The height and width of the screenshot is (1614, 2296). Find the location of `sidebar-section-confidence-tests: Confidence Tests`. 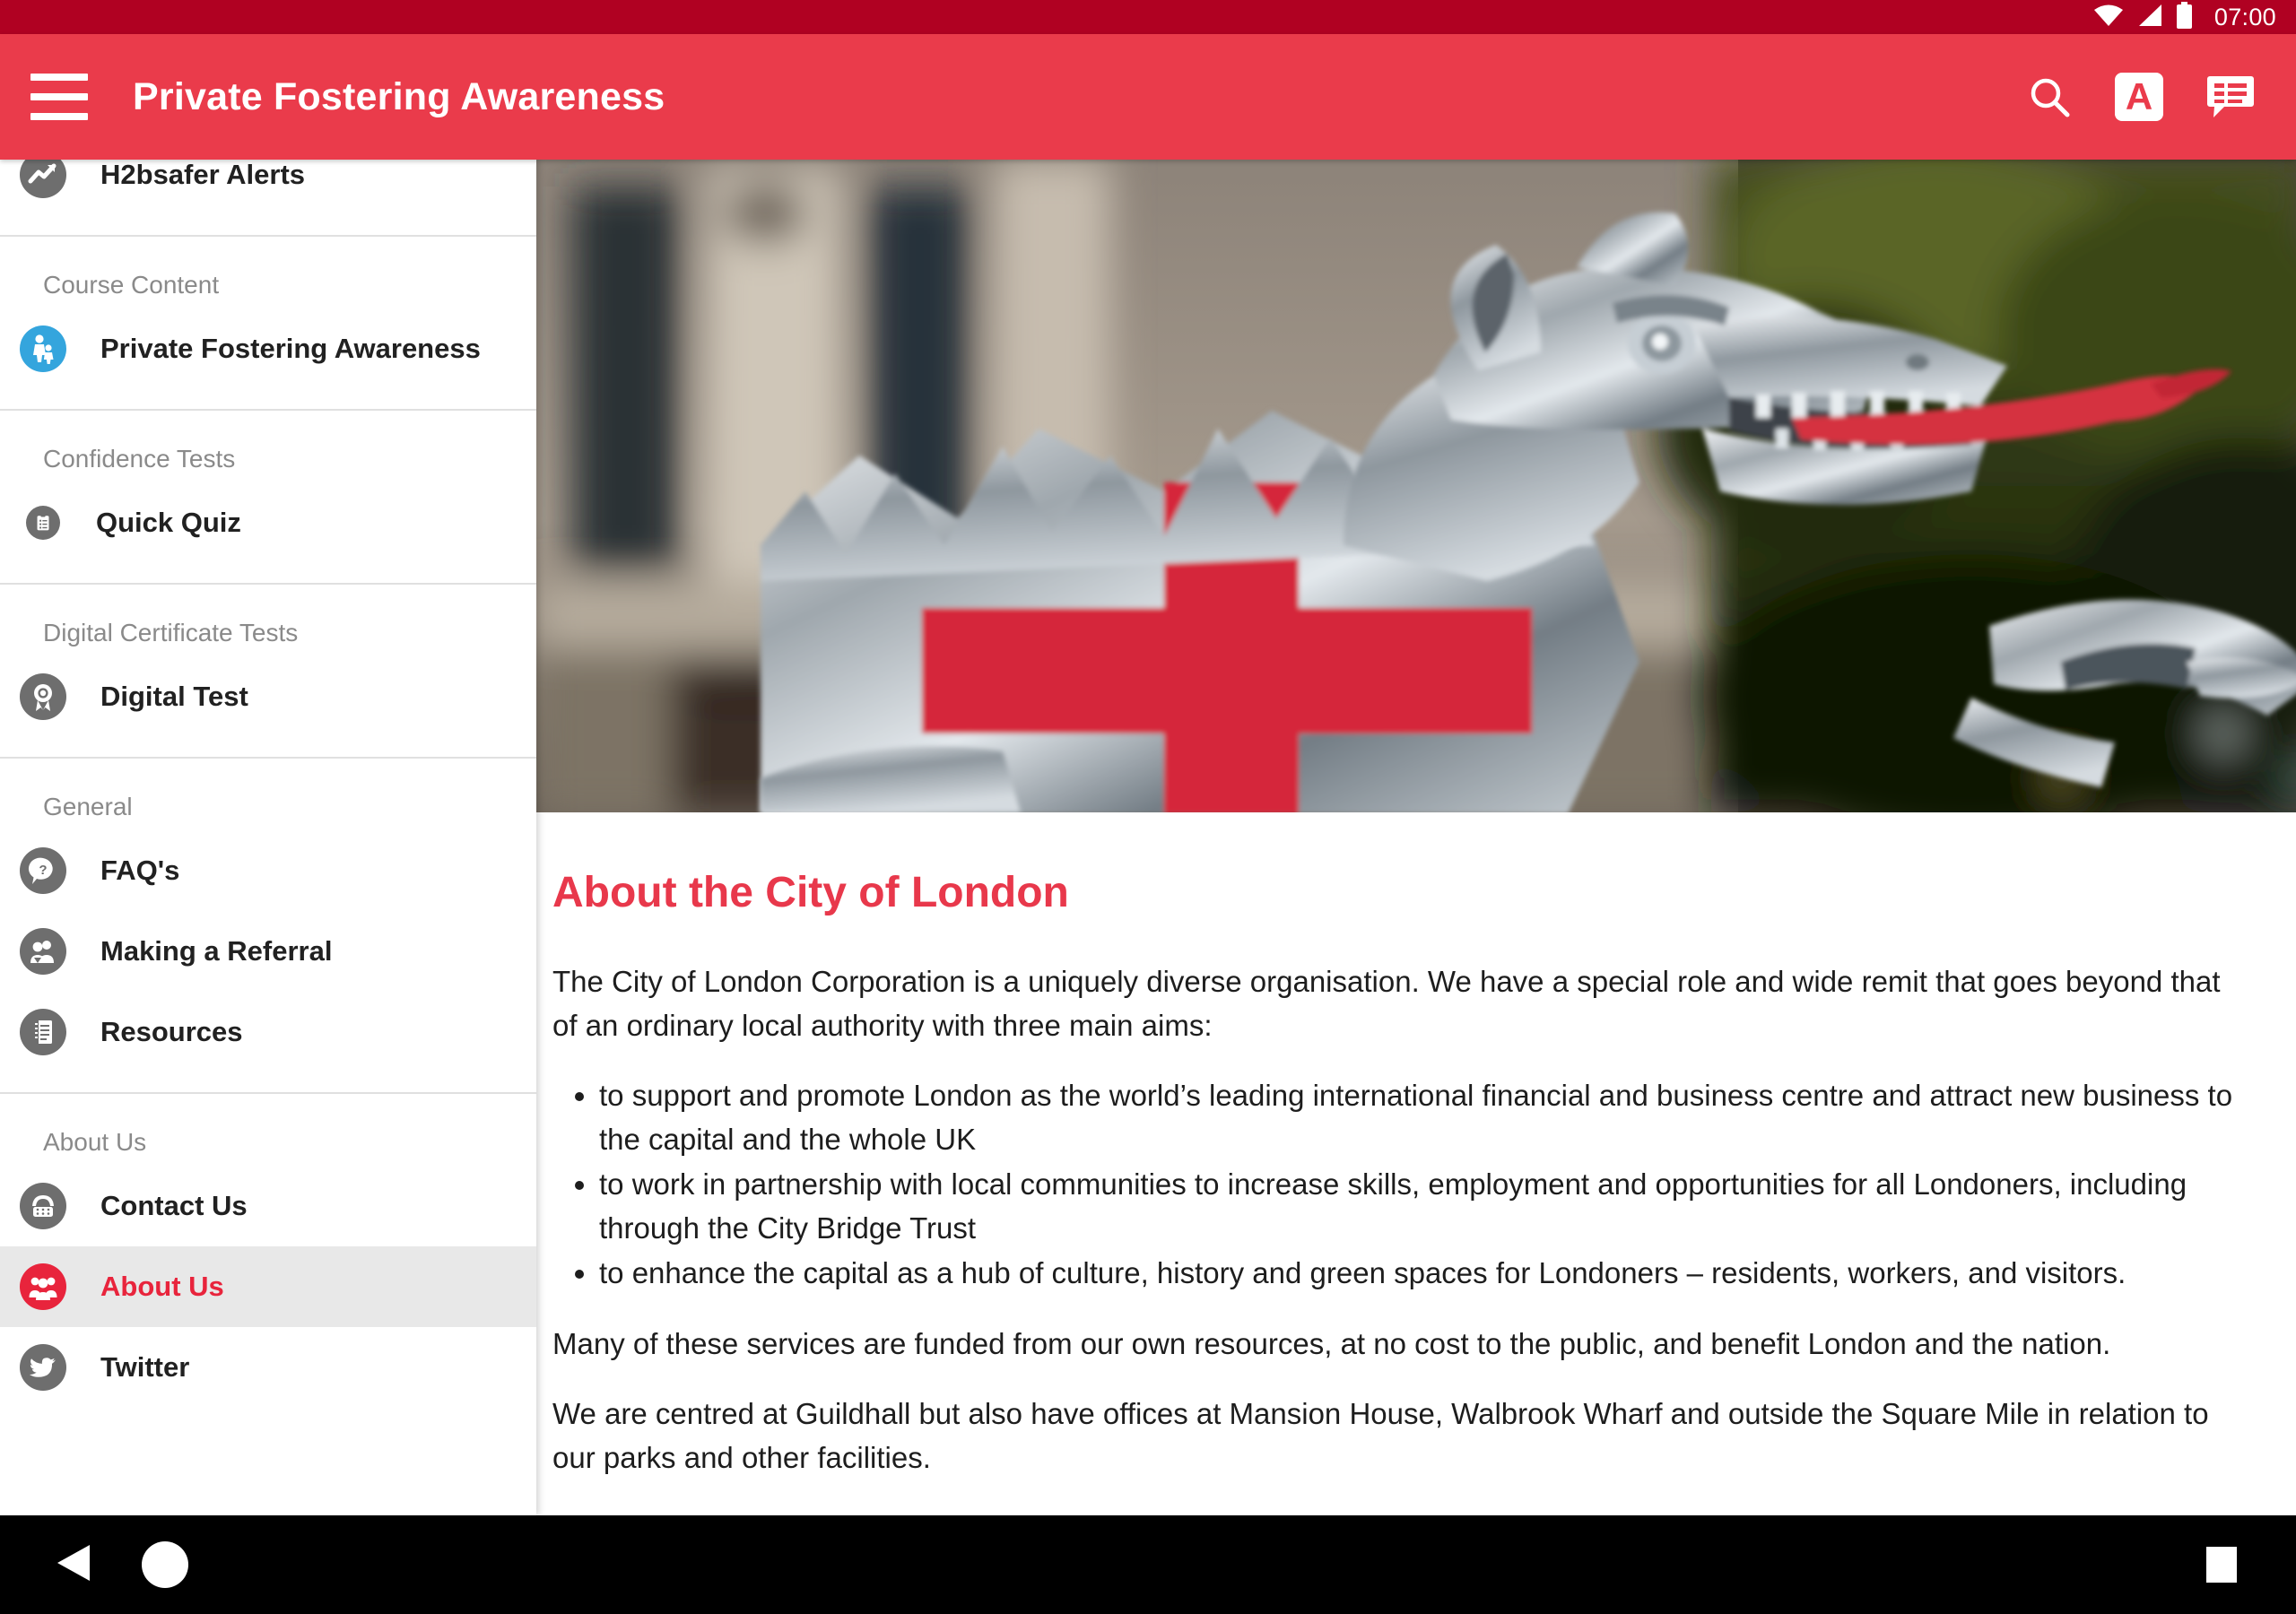

sidebar-section-confidence-tests: Confidence Tests is located at coordinates (139, 459).